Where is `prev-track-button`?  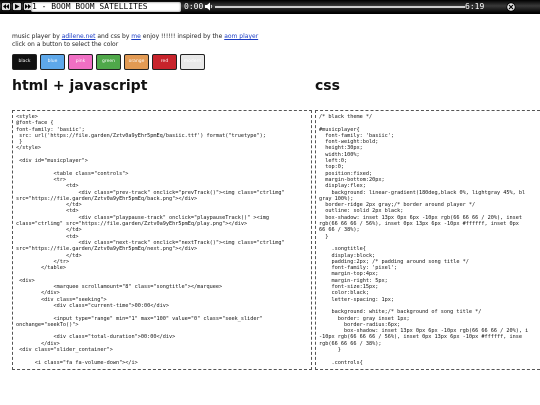 prev-track-button is located at coordinates (6, 7).